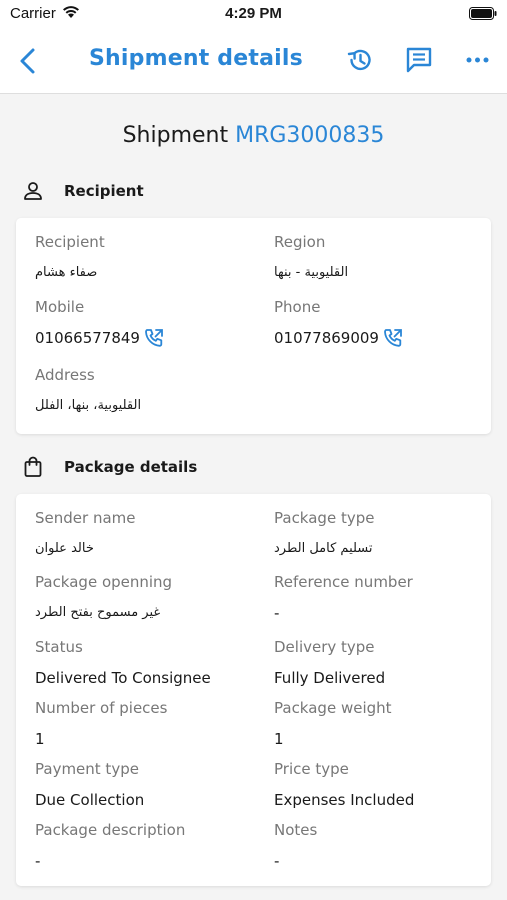  What do you see at coordinates (386, 323) in the screenshot?
I see `phone-field: Phone 01077869009` at bounding box center [386, 323].